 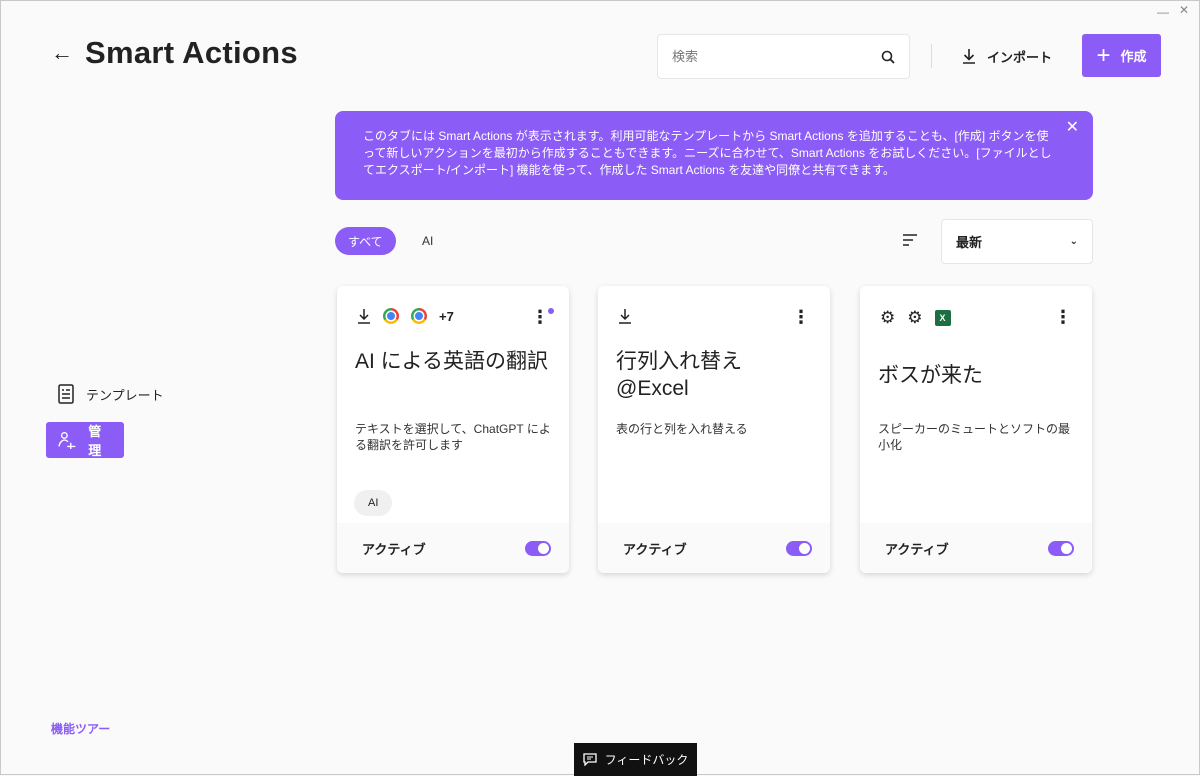 I want to click on card-app-icons: ⚙ ⚙ X, so click(x=915, y=318).